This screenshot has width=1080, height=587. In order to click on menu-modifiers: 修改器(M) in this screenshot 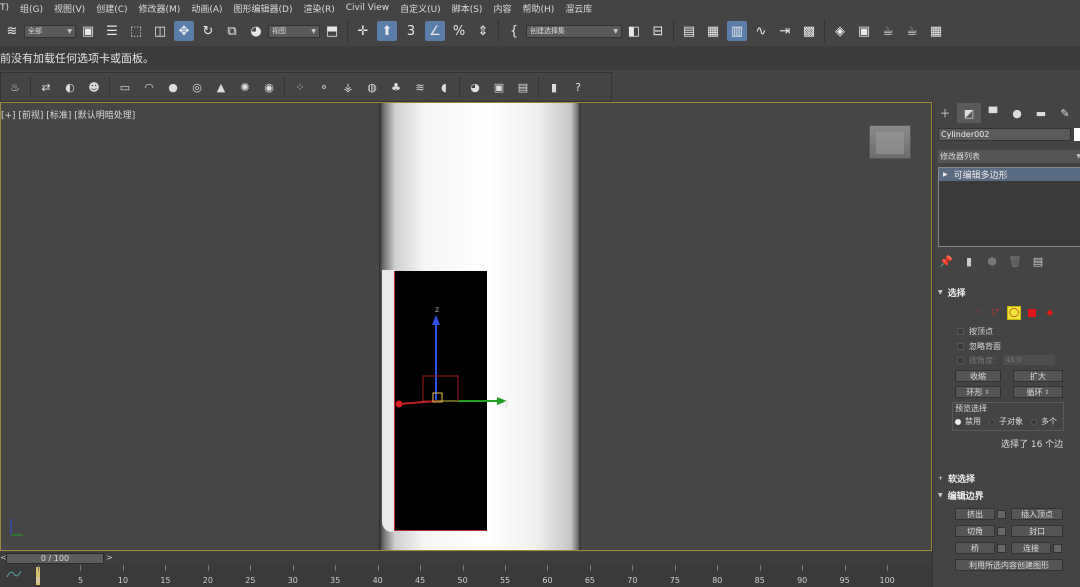, I will do `click(159, 8)`.